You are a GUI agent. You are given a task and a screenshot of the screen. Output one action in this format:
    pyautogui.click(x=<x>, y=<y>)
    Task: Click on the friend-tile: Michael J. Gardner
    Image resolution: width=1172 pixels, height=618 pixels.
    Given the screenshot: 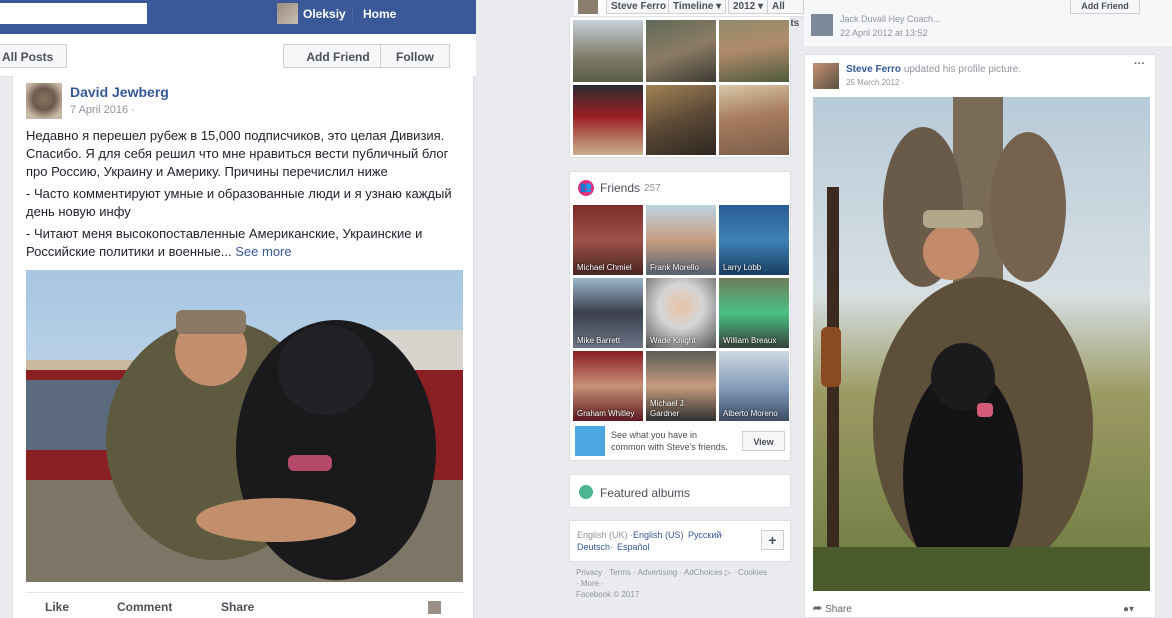 What is the action you would take?
    pyautogui.click(x=681, y=386)
    